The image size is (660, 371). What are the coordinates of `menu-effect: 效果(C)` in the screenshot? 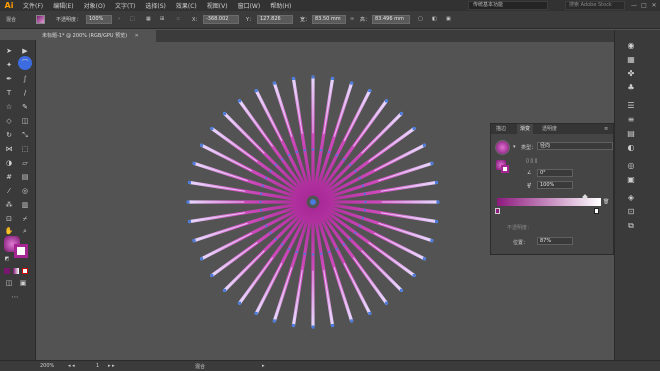 It's located at (186, 5).